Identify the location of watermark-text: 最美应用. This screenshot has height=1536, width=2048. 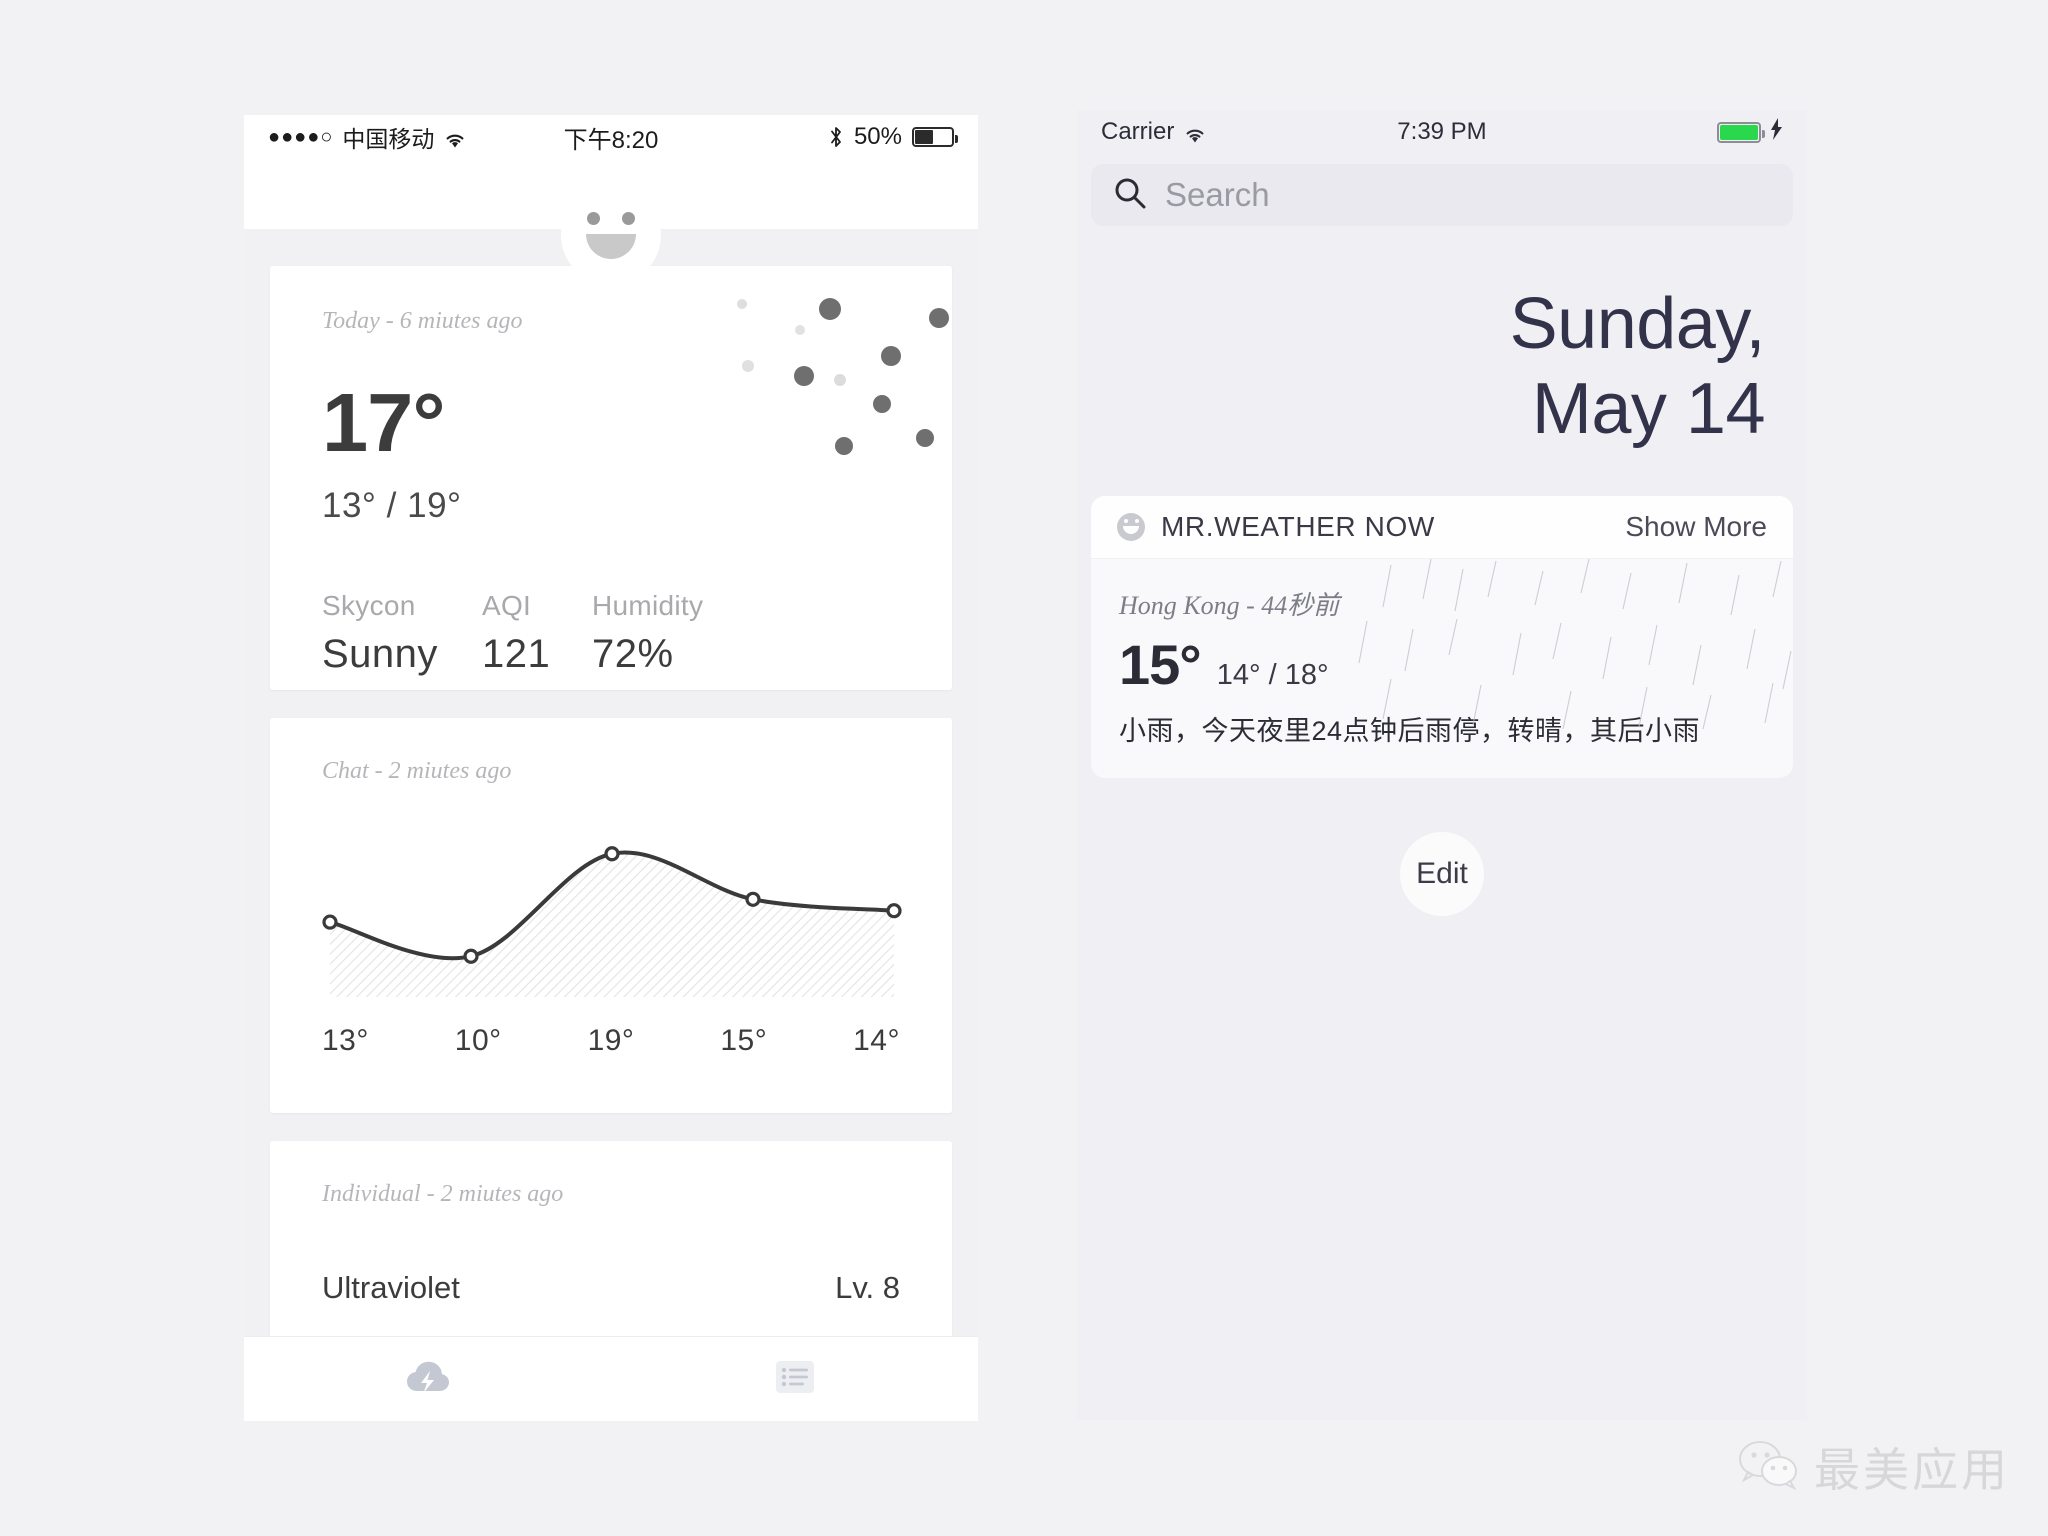
(1912, 1470).